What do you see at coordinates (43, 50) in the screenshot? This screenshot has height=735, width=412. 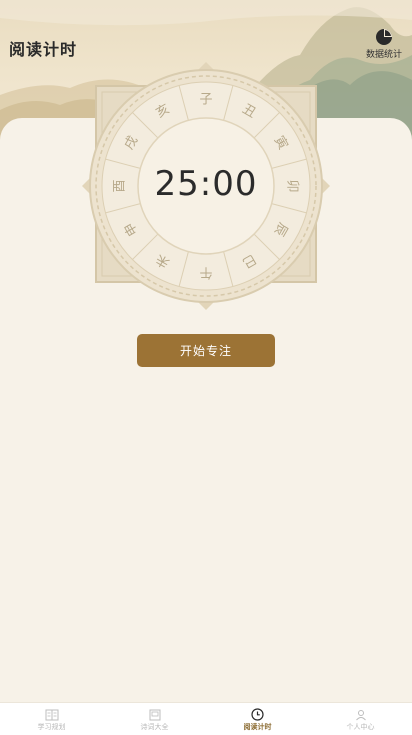 I see `page-title: 阅读计时` at bounding box center [43, 50].